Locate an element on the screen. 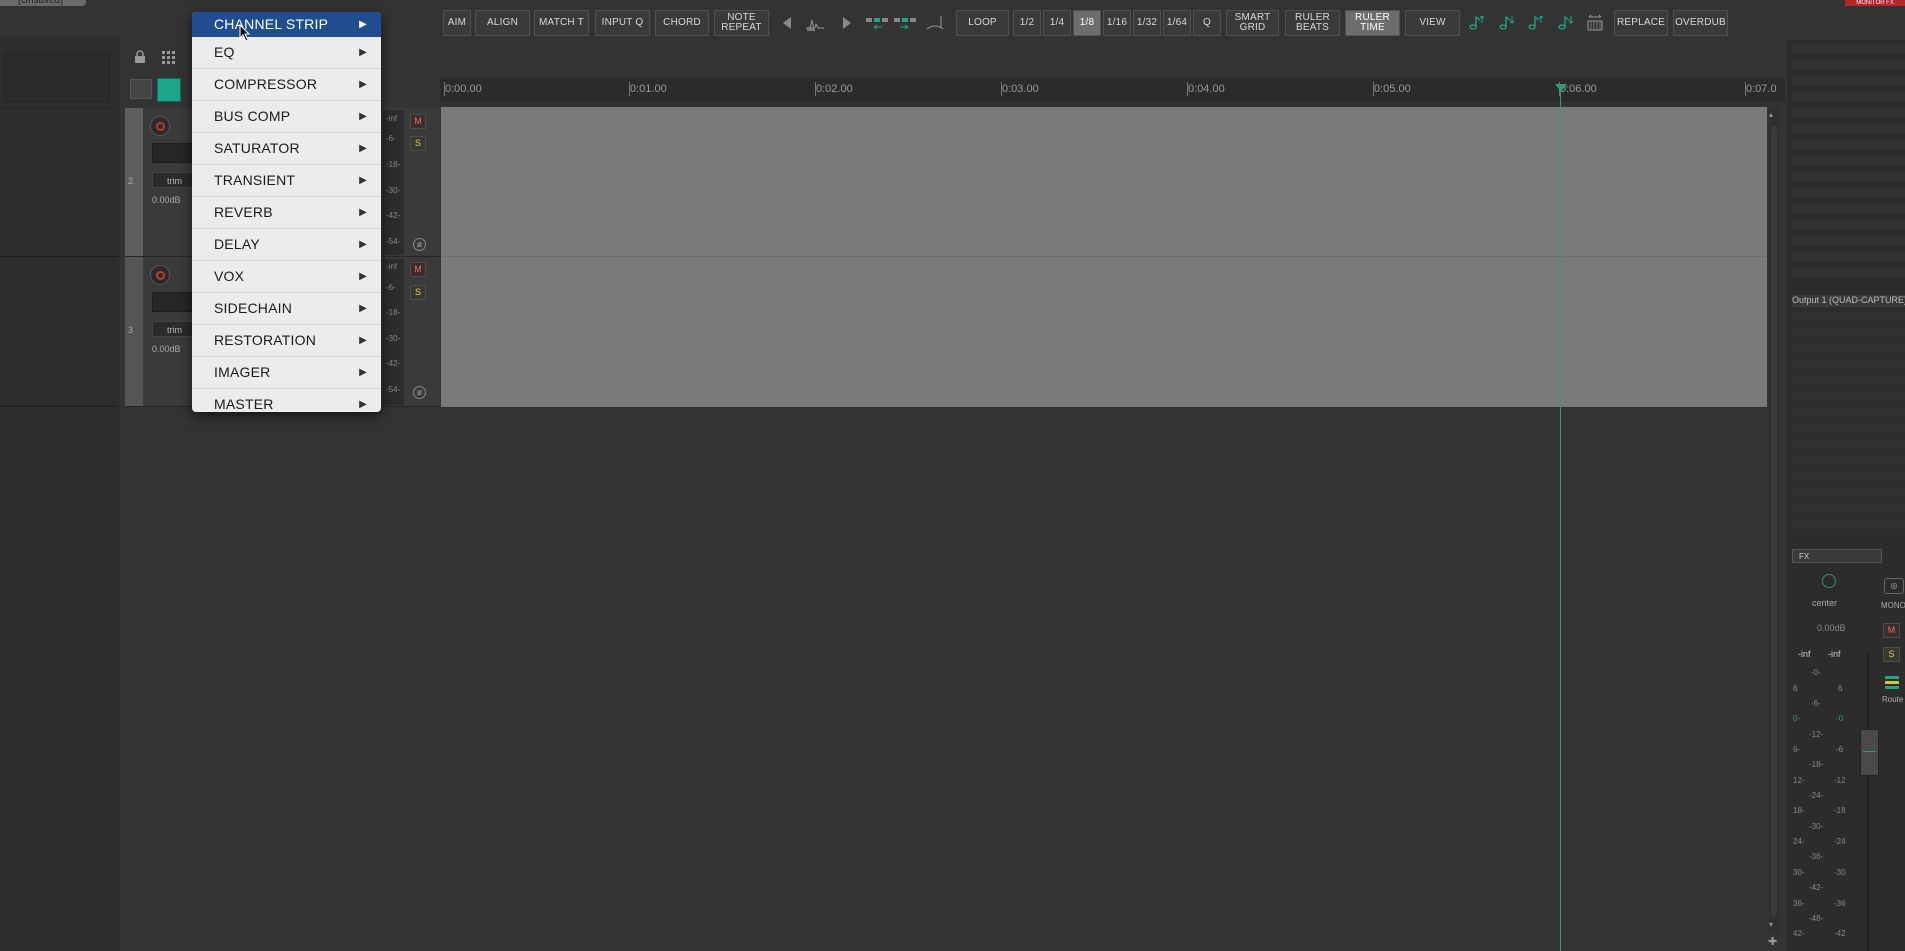 This screenshot has width=1905, height=951. track-divider is located at coordinates (59, 406).